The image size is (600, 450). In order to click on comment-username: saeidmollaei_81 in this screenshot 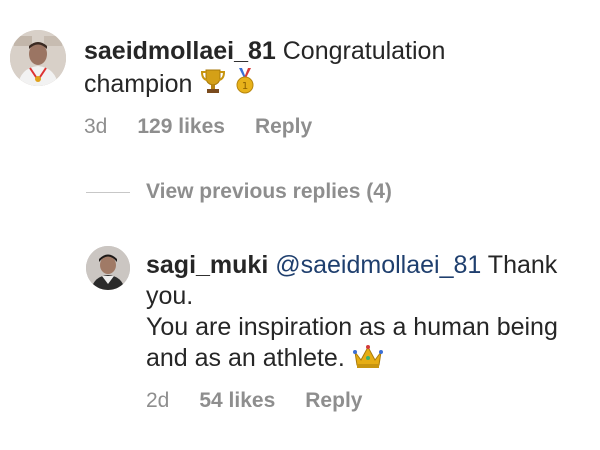, I will do `click(180, 51)`.